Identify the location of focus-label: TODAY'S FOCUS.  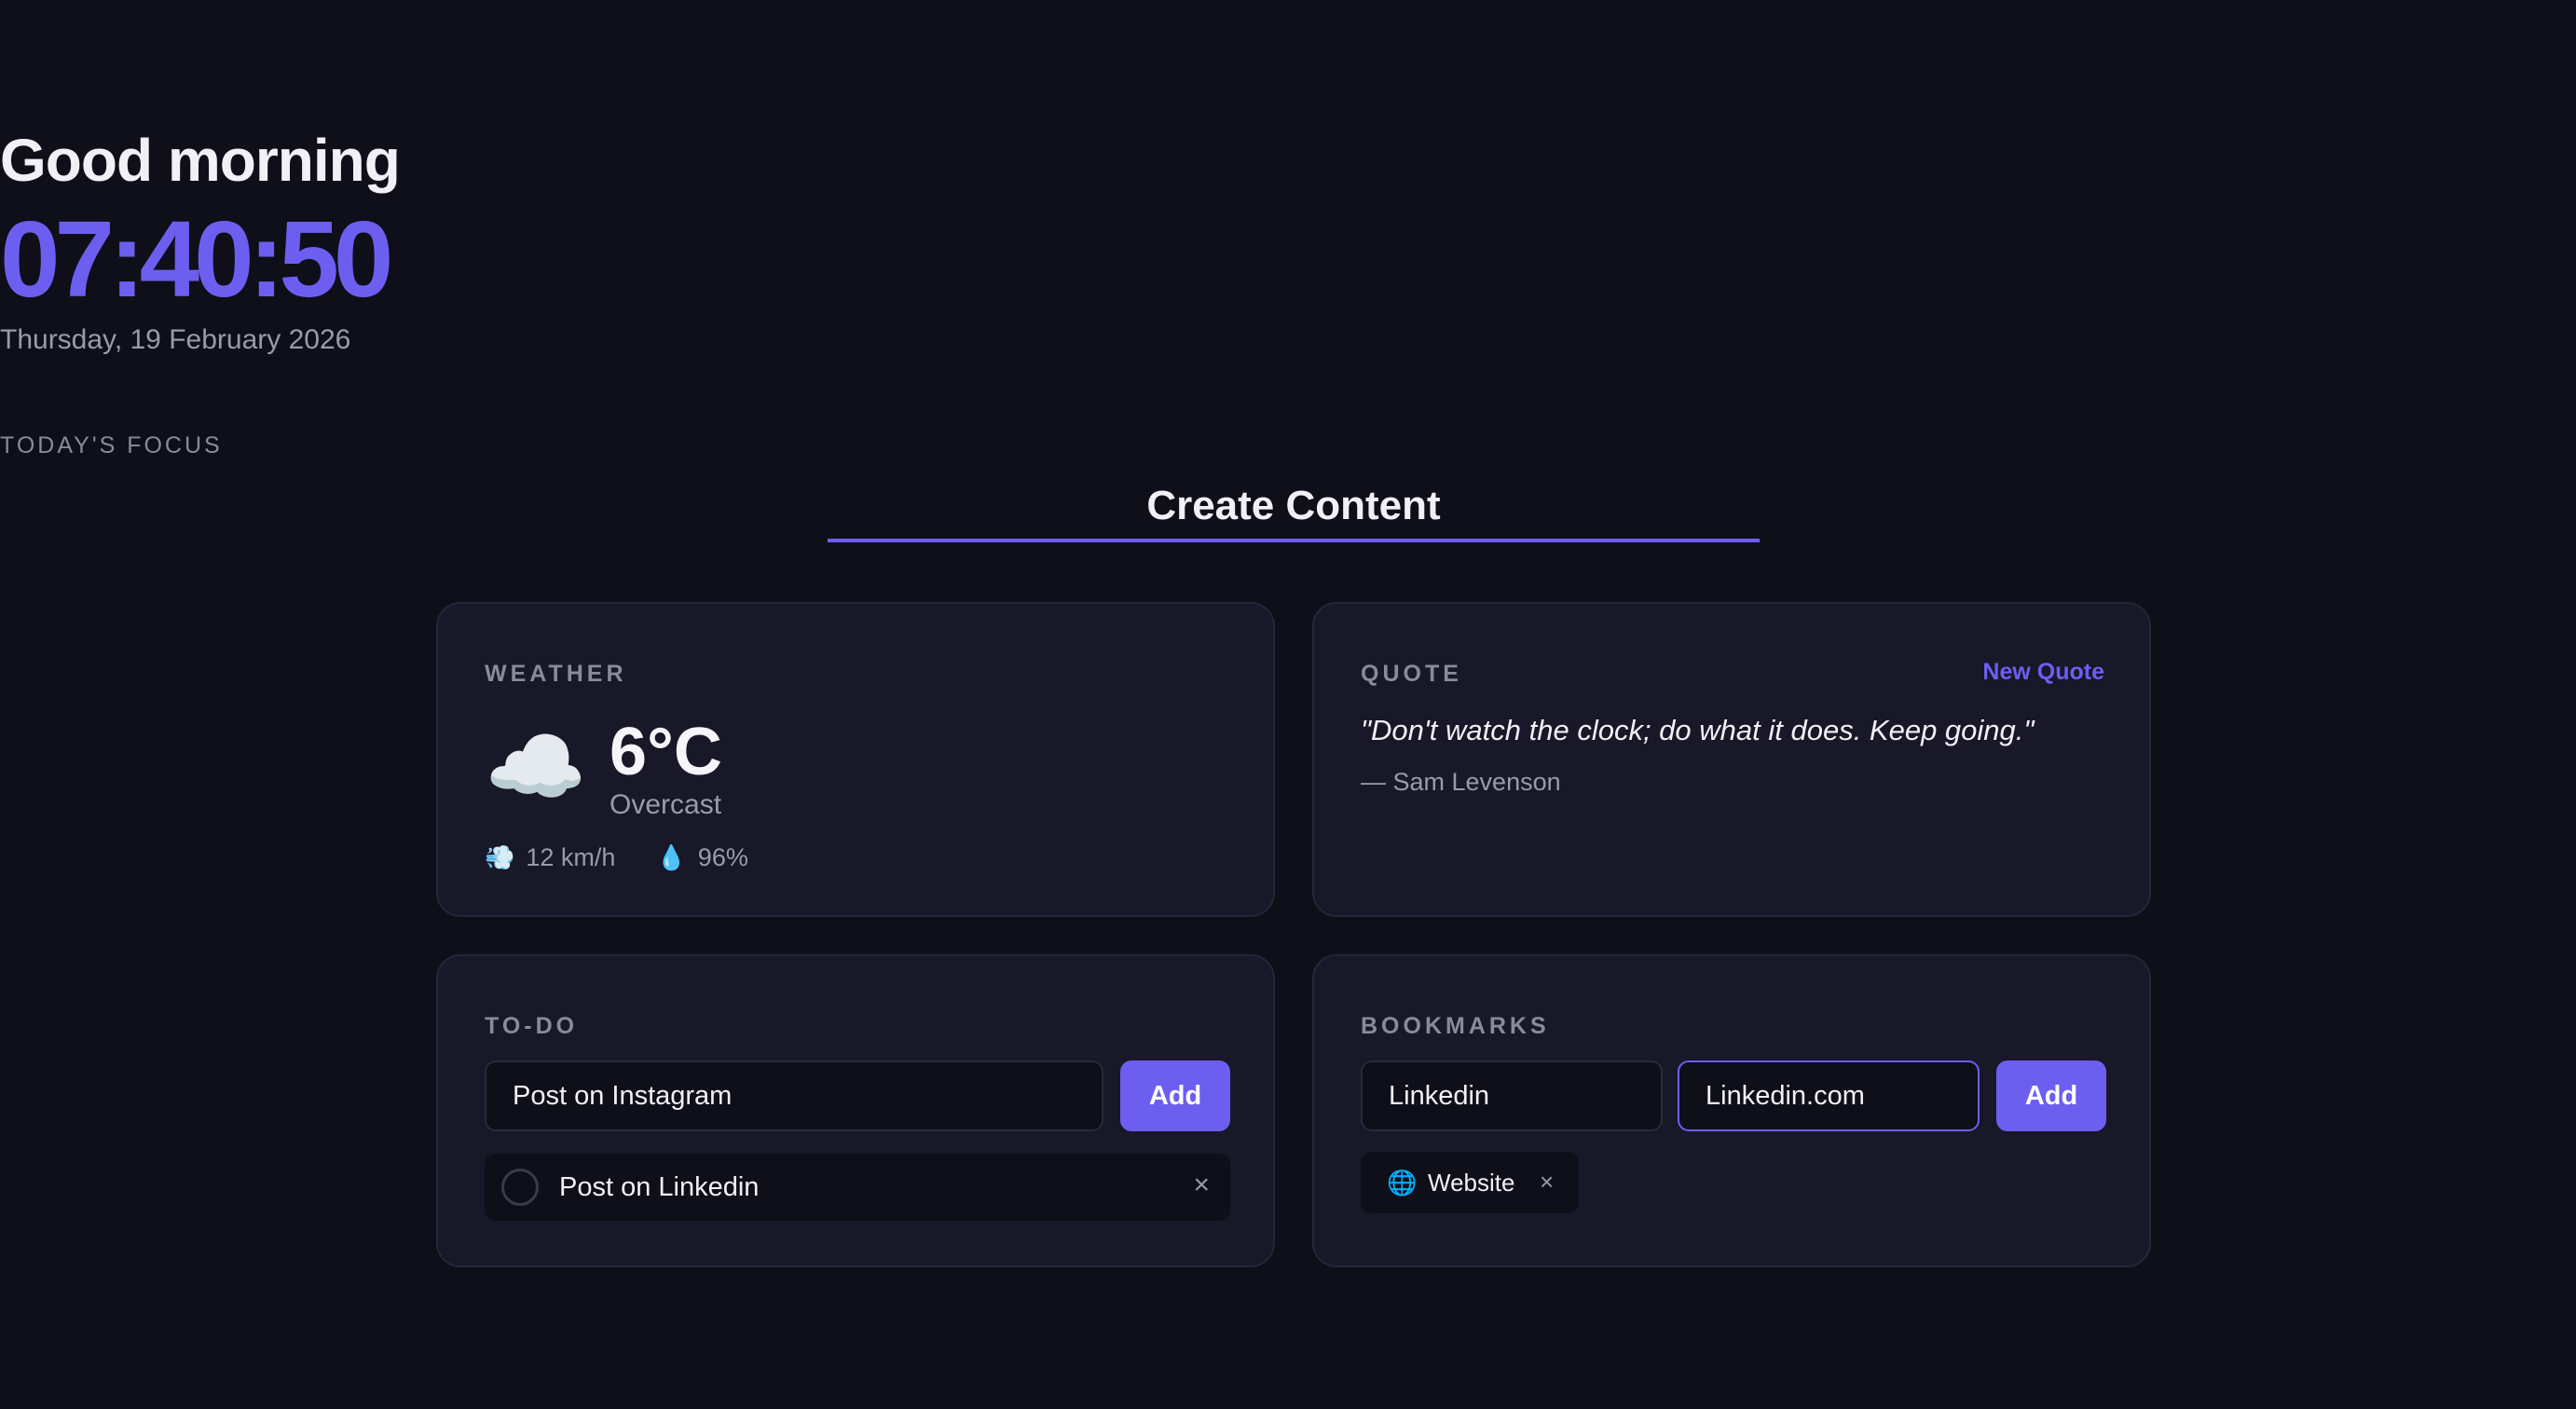
(111, 445).